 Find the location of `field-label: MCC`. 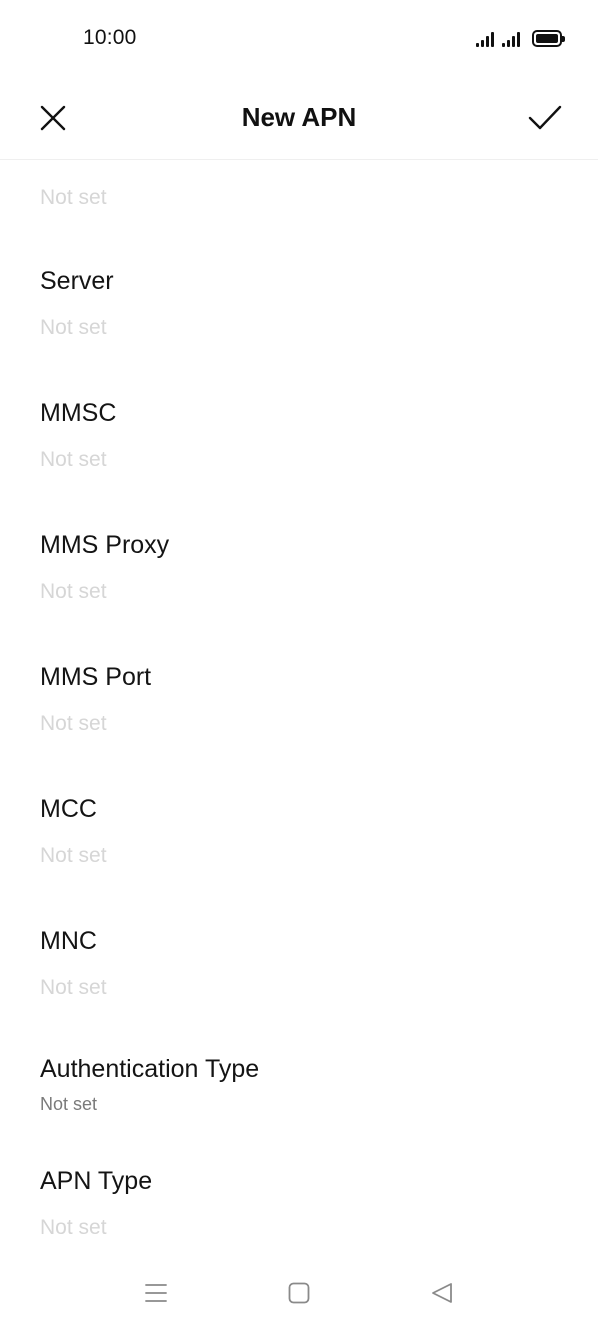

field-label: MCC is located at coordinates (68, 809).